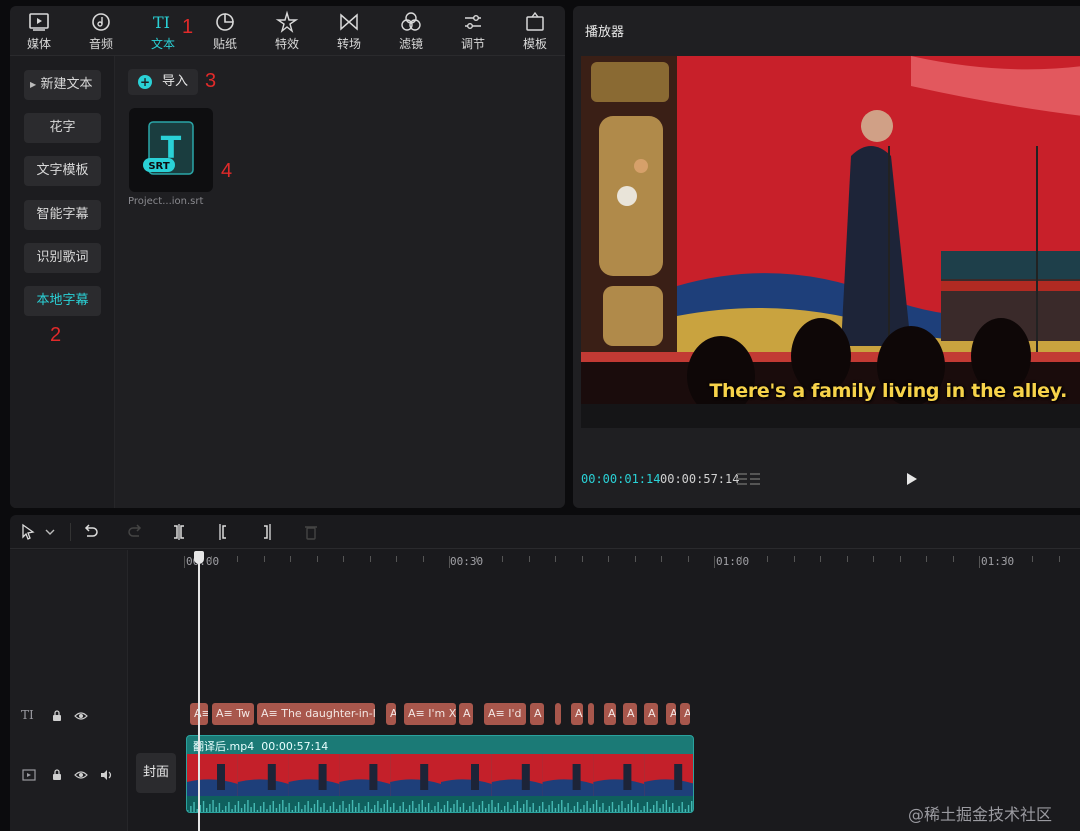  Describe the element at coordinates (50, 532) in the screenshot. I see `chevron-down-icon` at that location.